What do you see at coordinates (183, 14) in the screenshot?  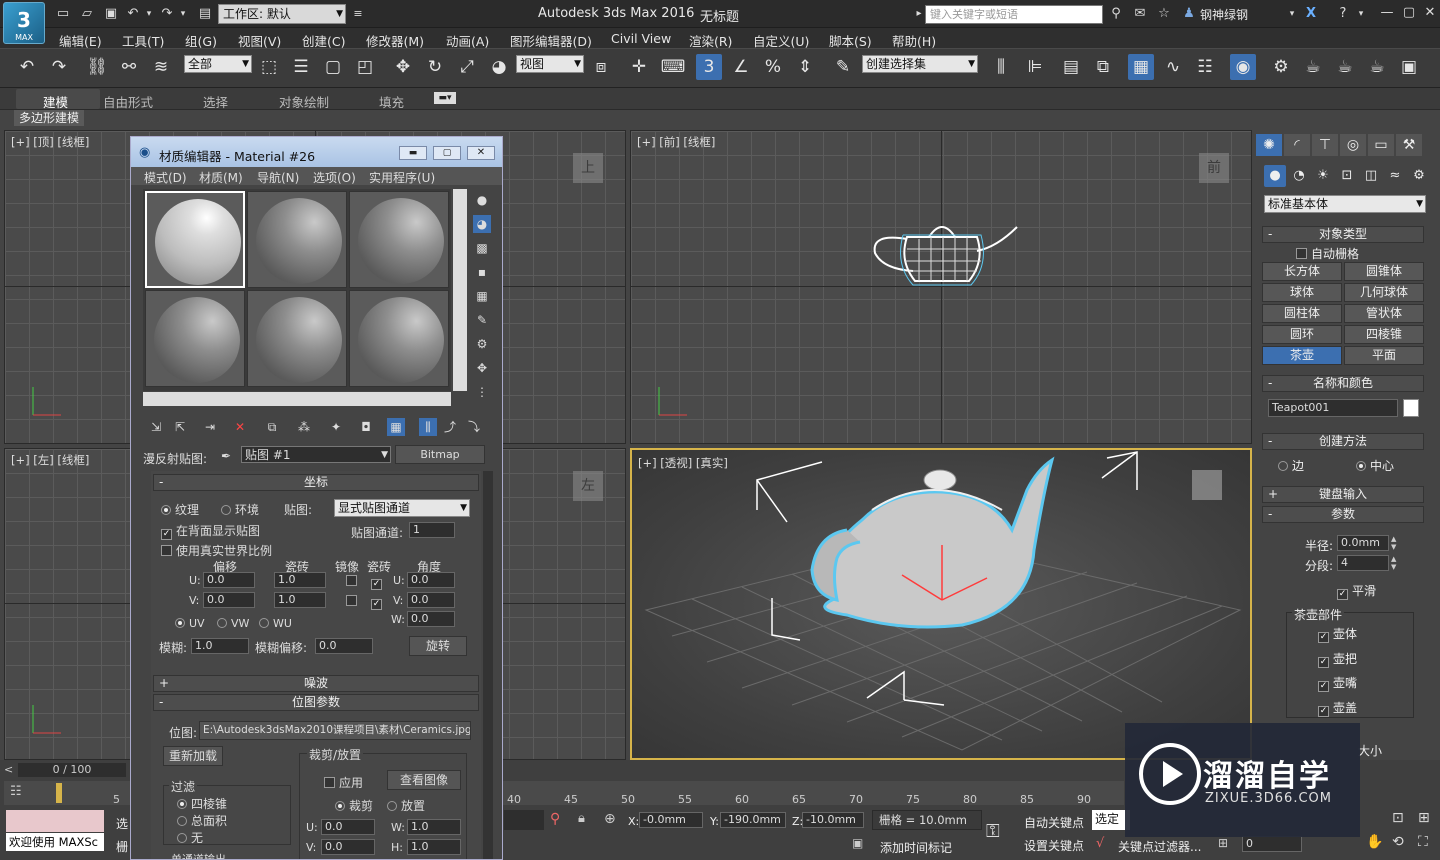 I see `redo-dropdown-icon: ▾` at bounding box center [183, 14].